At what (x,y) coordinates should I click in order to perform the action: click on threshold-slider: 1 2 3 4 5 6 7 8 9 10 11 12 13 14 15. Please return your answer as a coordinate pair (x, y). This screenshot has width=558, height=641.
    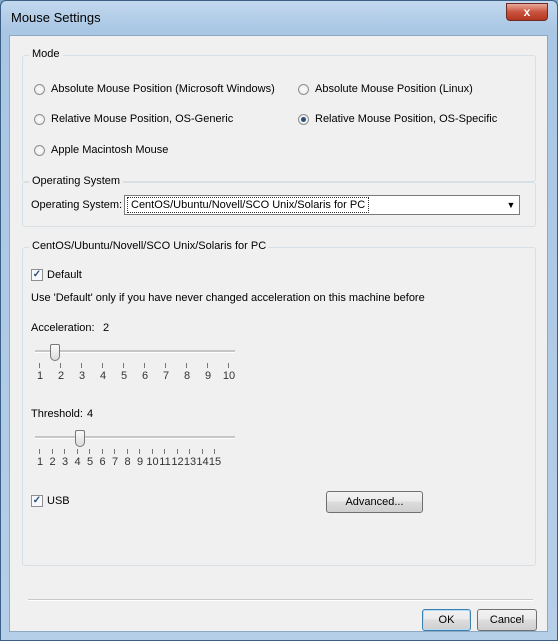
    Looking at the image, I should click on (135, 450).